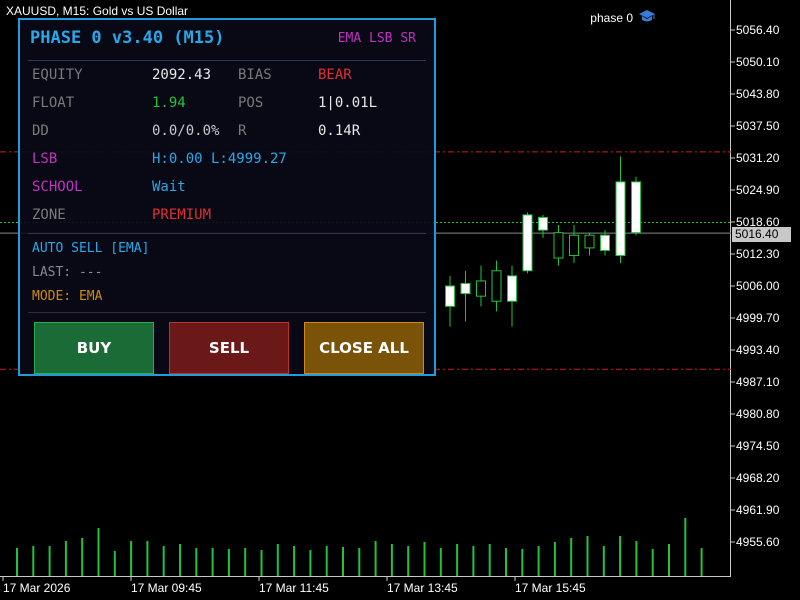 Image resolution: width=800 pixels, height=600 pixels. Describe the element at coordinates (57, 187) in the screenshot. I see `school-label: SCHOOL` at that location.